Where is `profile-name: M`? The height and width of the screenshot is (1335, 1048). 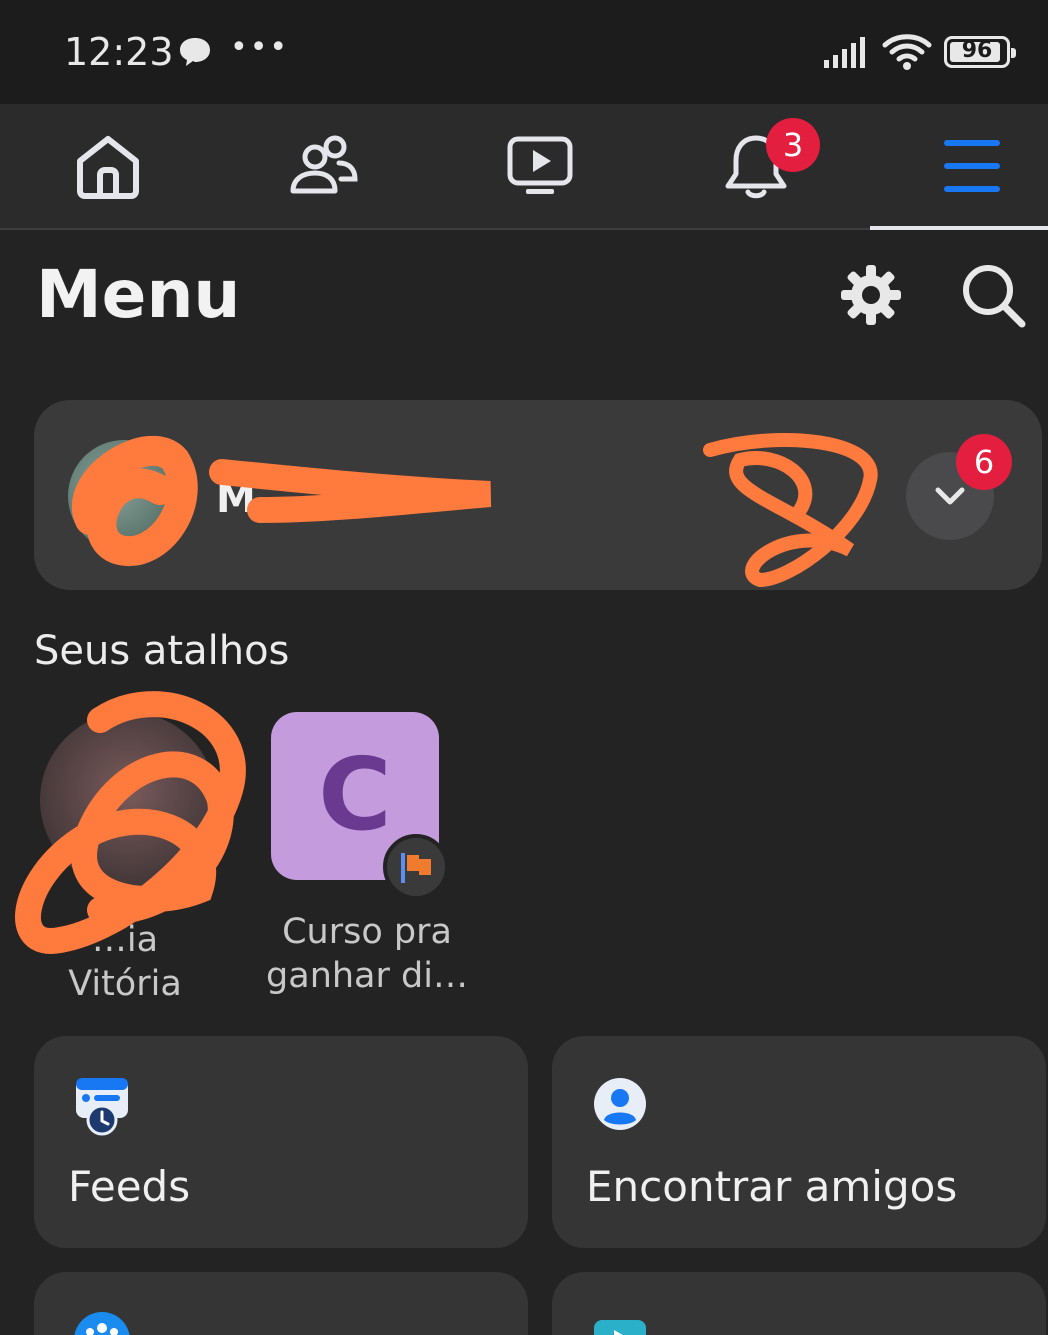 profile-name: M is located at coordinates (236, 499).